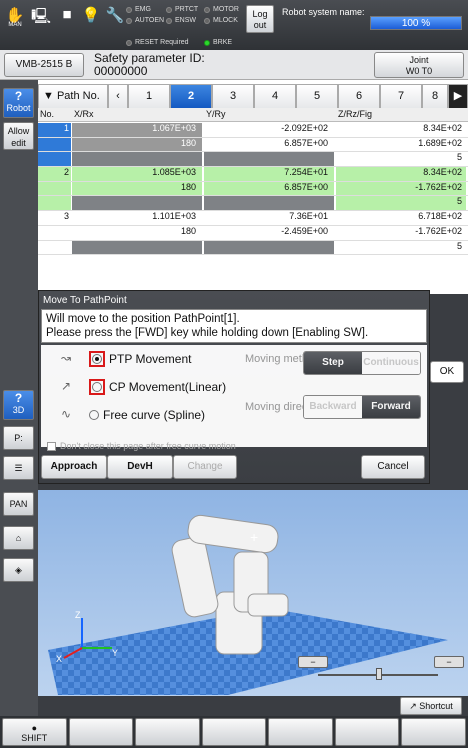 This screenshot has width=468, height=748. Describe the element at coordinates (15, 19) in the screenshot. I see `hand-mode-icon: ✋ MAN` at that location.